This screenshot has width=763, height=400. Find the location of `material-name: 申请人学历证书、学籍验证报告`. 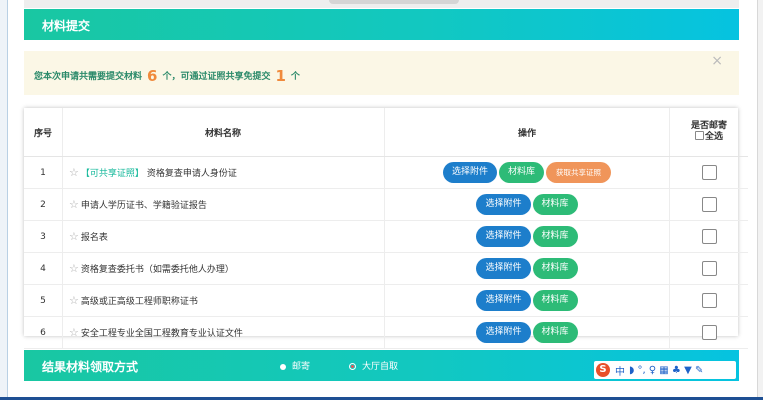

material-name: 申请人学历证书、学籍验证报告 is located at coordinates (143, 206).